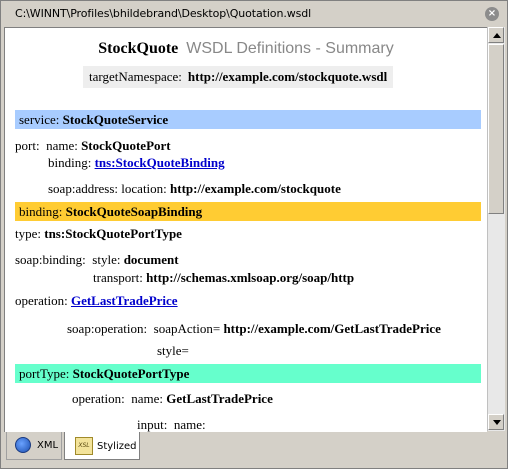 This screenshot has height=469, width=508. Describe the element at coordinates (492, 14) in the screenshot. I see `close-icon: ×` at that location.